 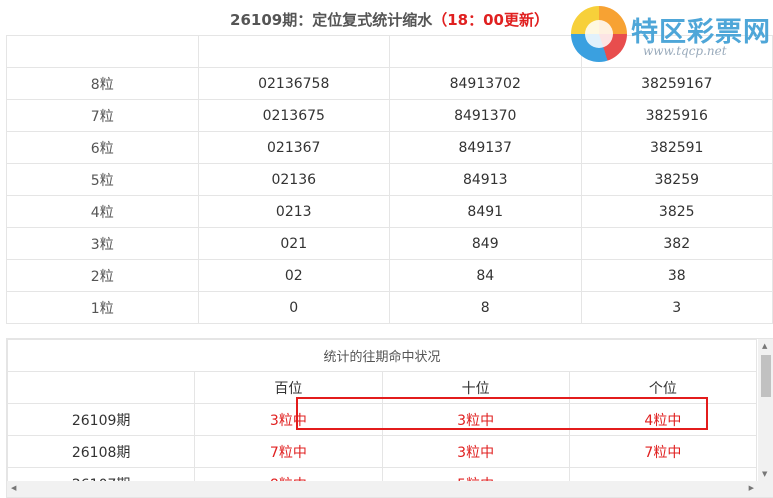 What do you see at coordinates (677, 84) in the screenshot?
I see `cell-ge: 38259167` at bounding box center [677, 84].